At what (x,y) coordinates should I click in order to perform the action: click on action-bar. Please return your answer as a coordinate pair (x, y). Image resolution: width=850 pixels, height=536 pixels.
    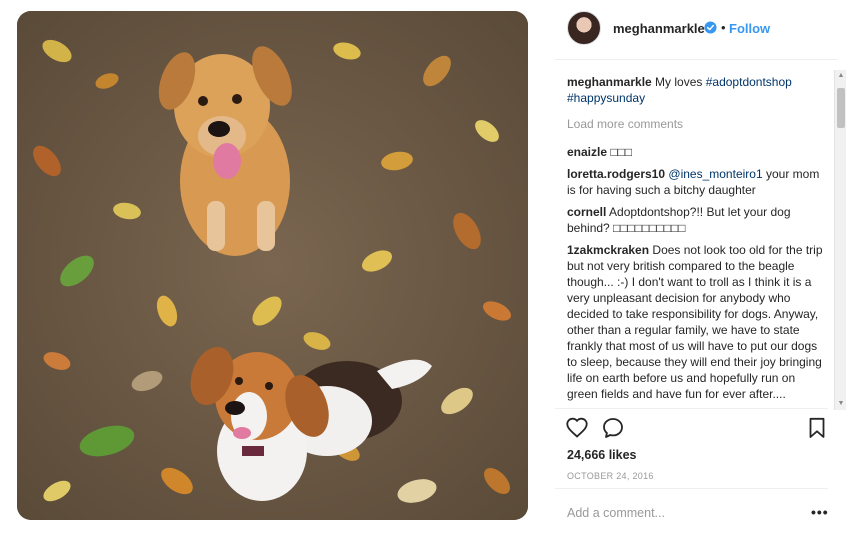
    Looking at the image, I should click on (696, 428).